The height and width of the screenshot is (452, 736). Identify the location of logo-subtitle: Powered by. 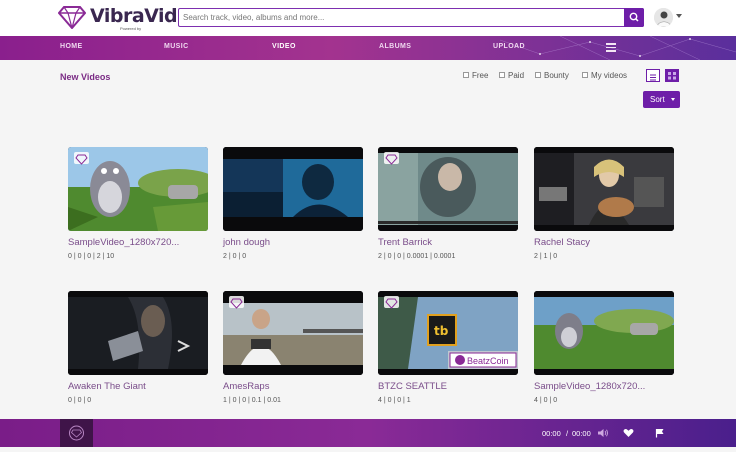
(130, 28).